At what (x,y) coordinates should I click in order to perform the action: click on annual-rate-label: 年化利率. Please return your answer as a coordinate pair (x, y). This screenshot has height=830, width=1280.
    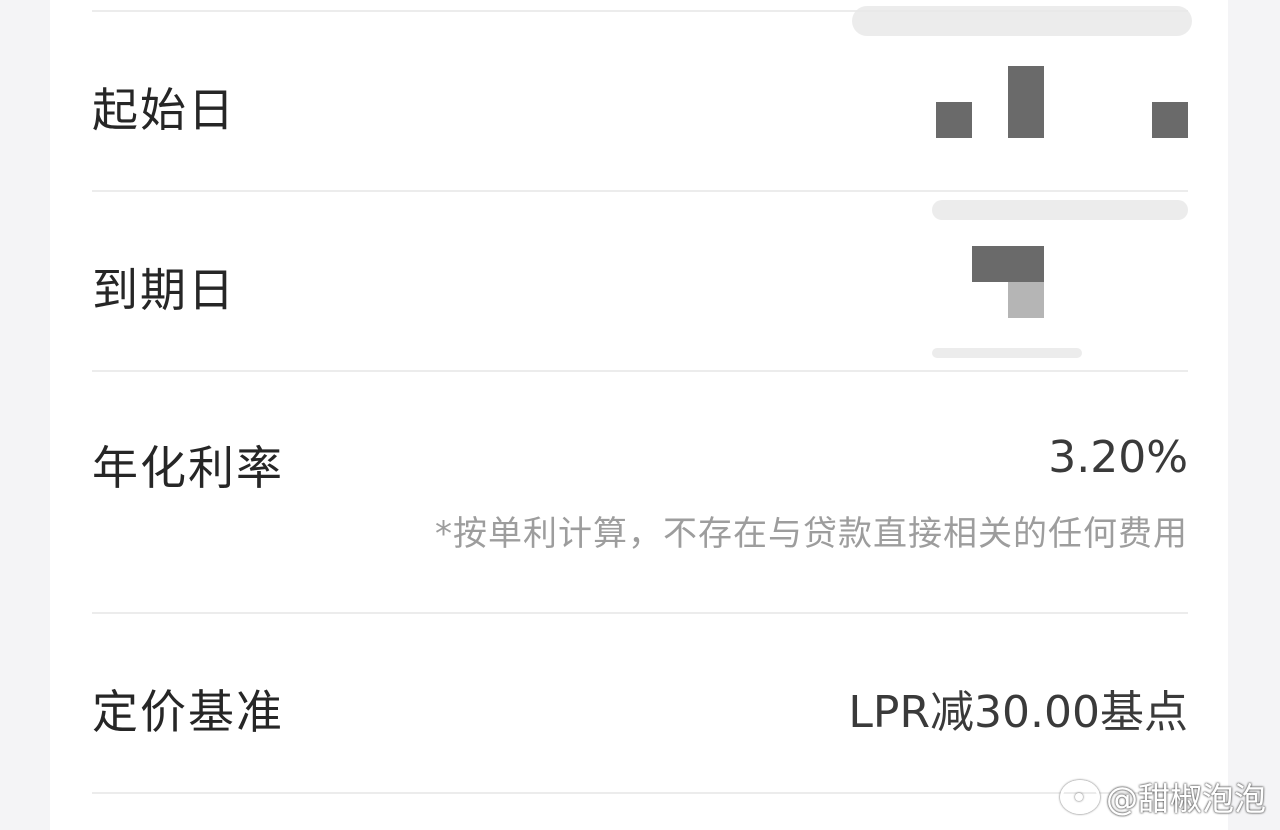
    Looking at the image, I should click on (188, 468).